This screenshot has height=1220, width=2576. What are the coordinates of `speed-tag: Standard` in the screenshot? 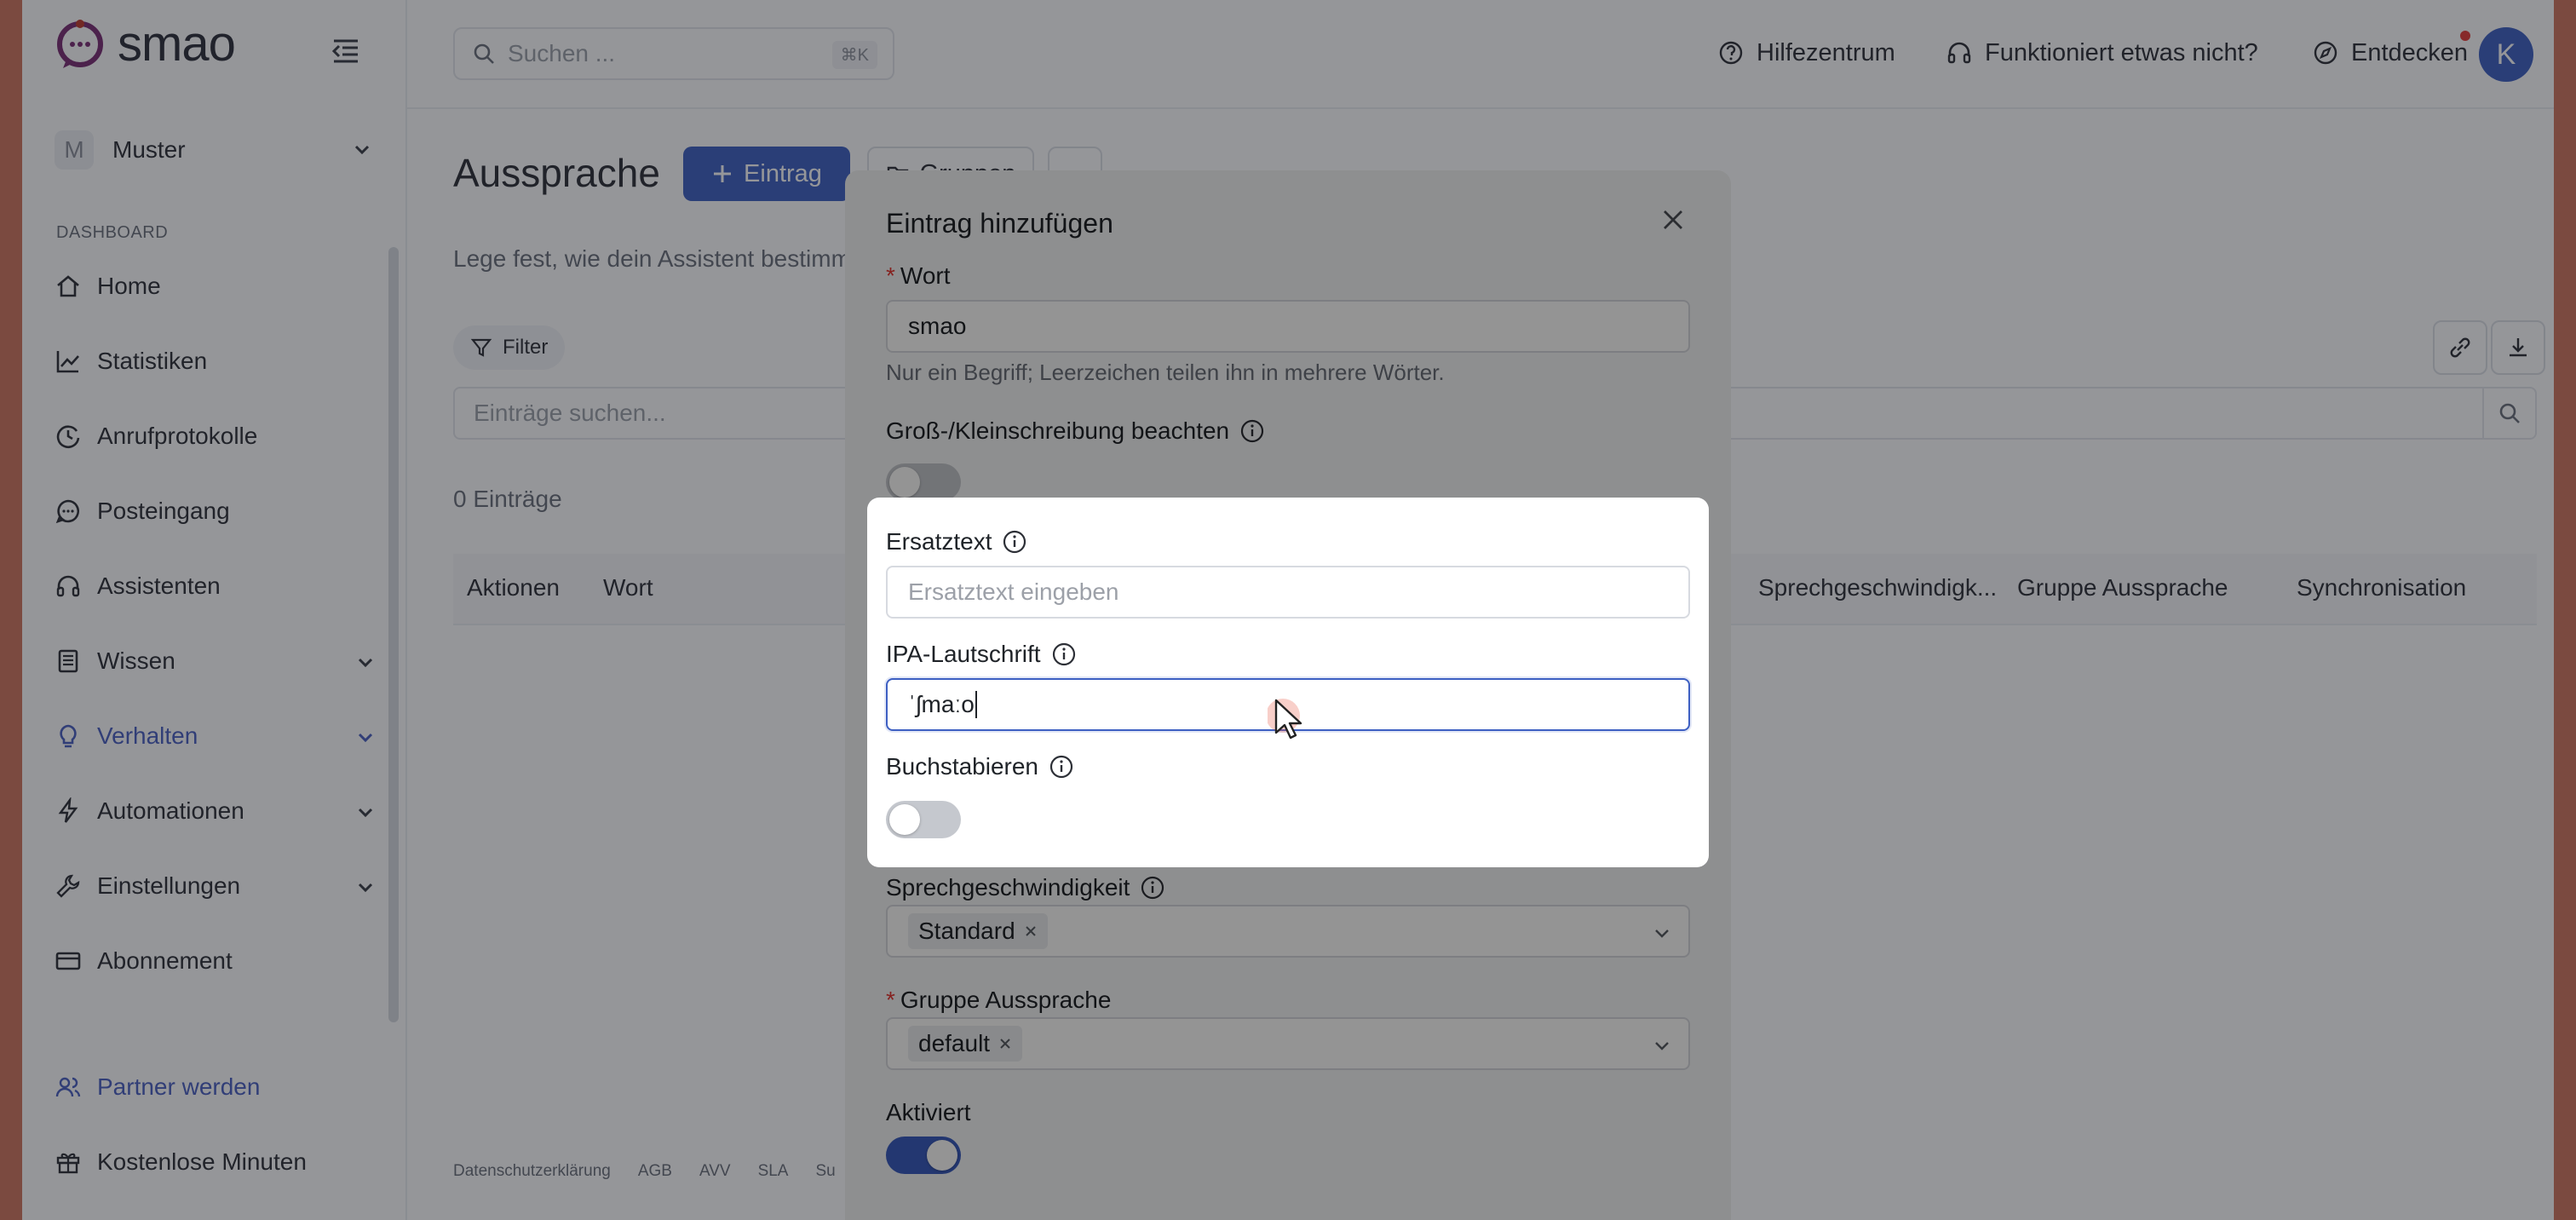 It's located at (978, 931).